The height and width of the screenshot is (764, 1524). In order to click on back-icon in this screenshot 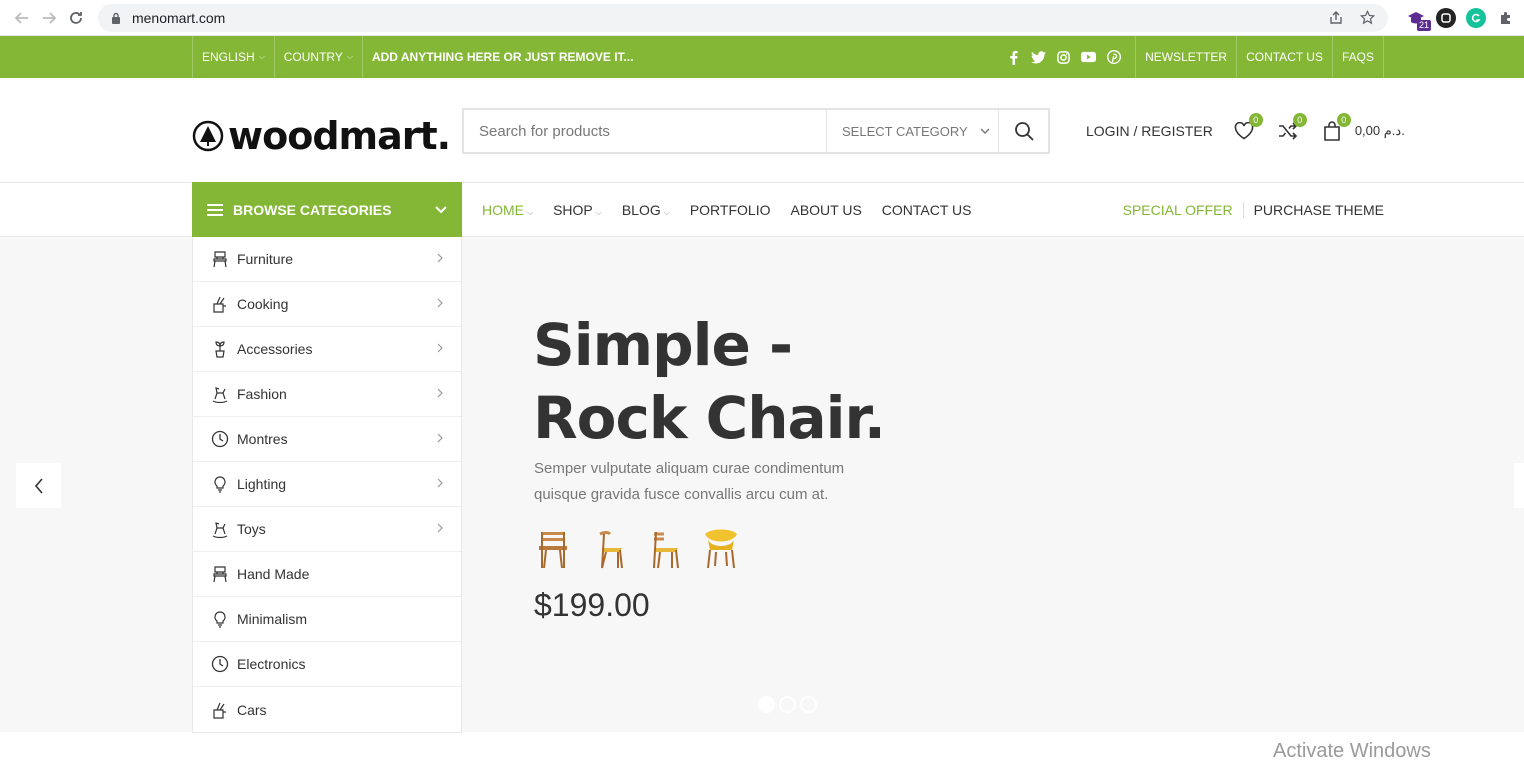, I will do `click(21, 18)`.